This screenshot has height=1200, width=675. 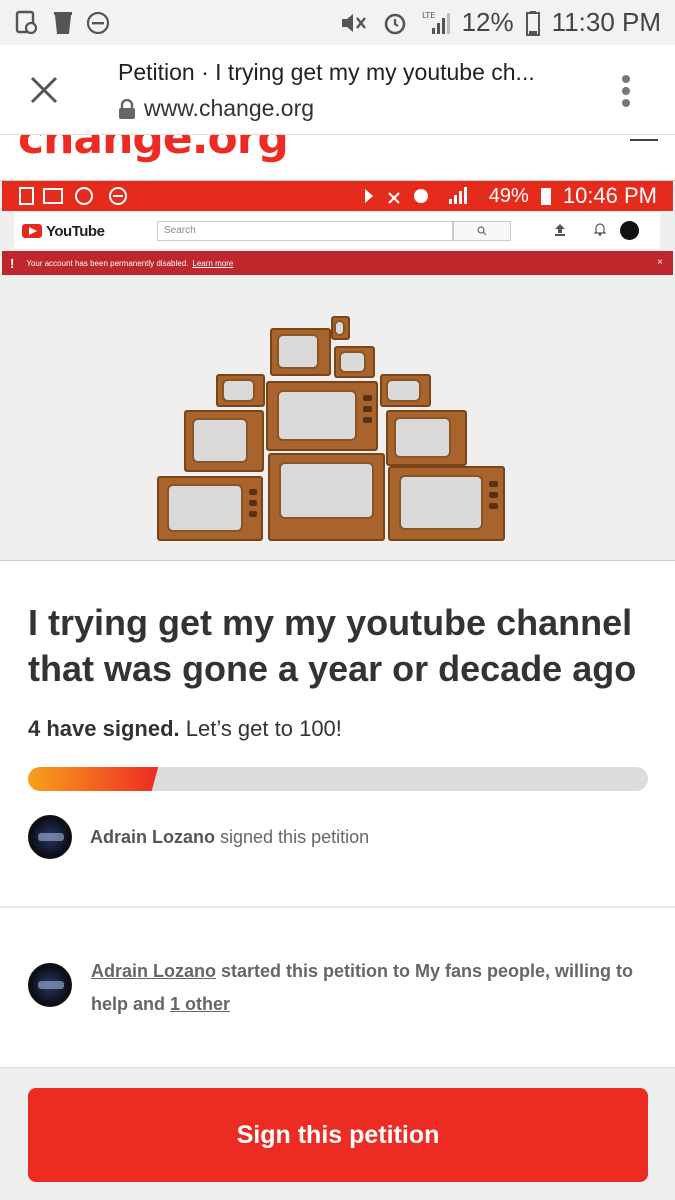 I want to click on sign-petition-button: Sign this petition, so click(x=338, y=1135).